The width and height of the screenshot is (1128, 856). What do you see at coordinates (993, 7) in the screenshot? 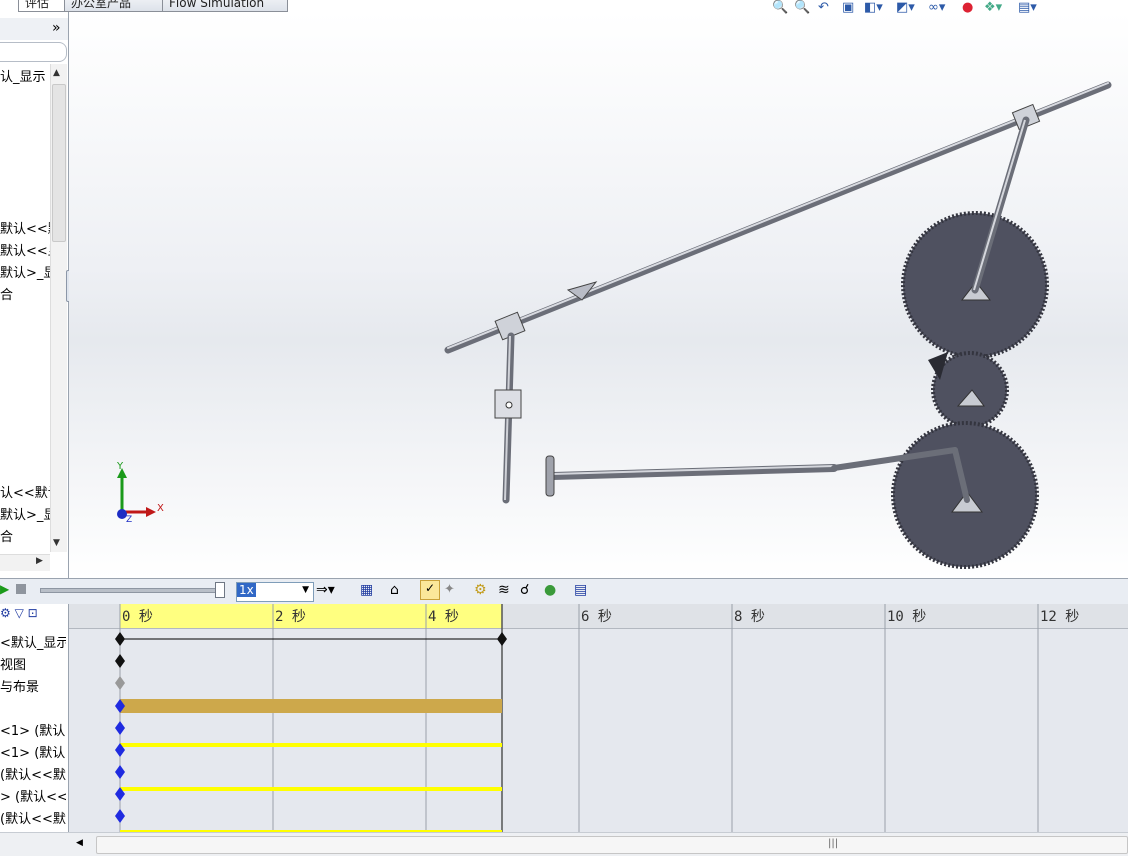
I see `scene-icon: ❖▾` at bounding box center [993, 7].